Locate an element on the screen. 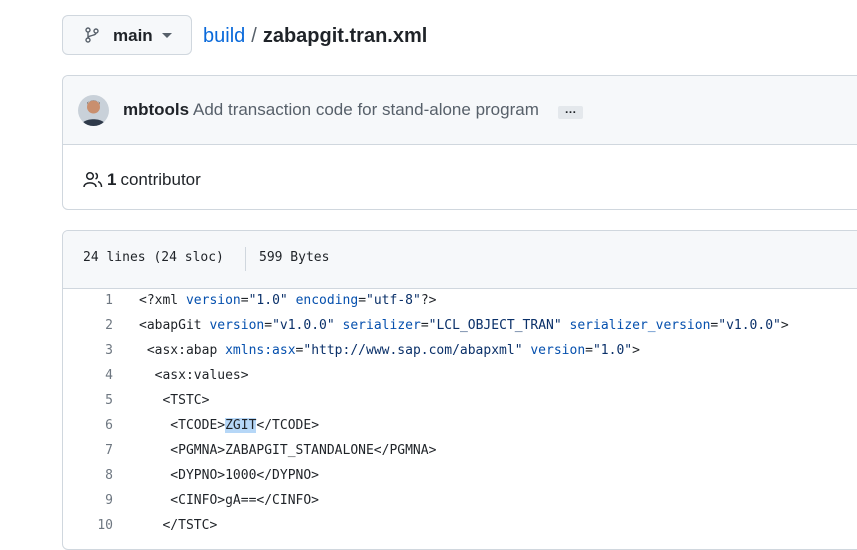  code-text: <asx:values> is located at coordinates (194, 375).